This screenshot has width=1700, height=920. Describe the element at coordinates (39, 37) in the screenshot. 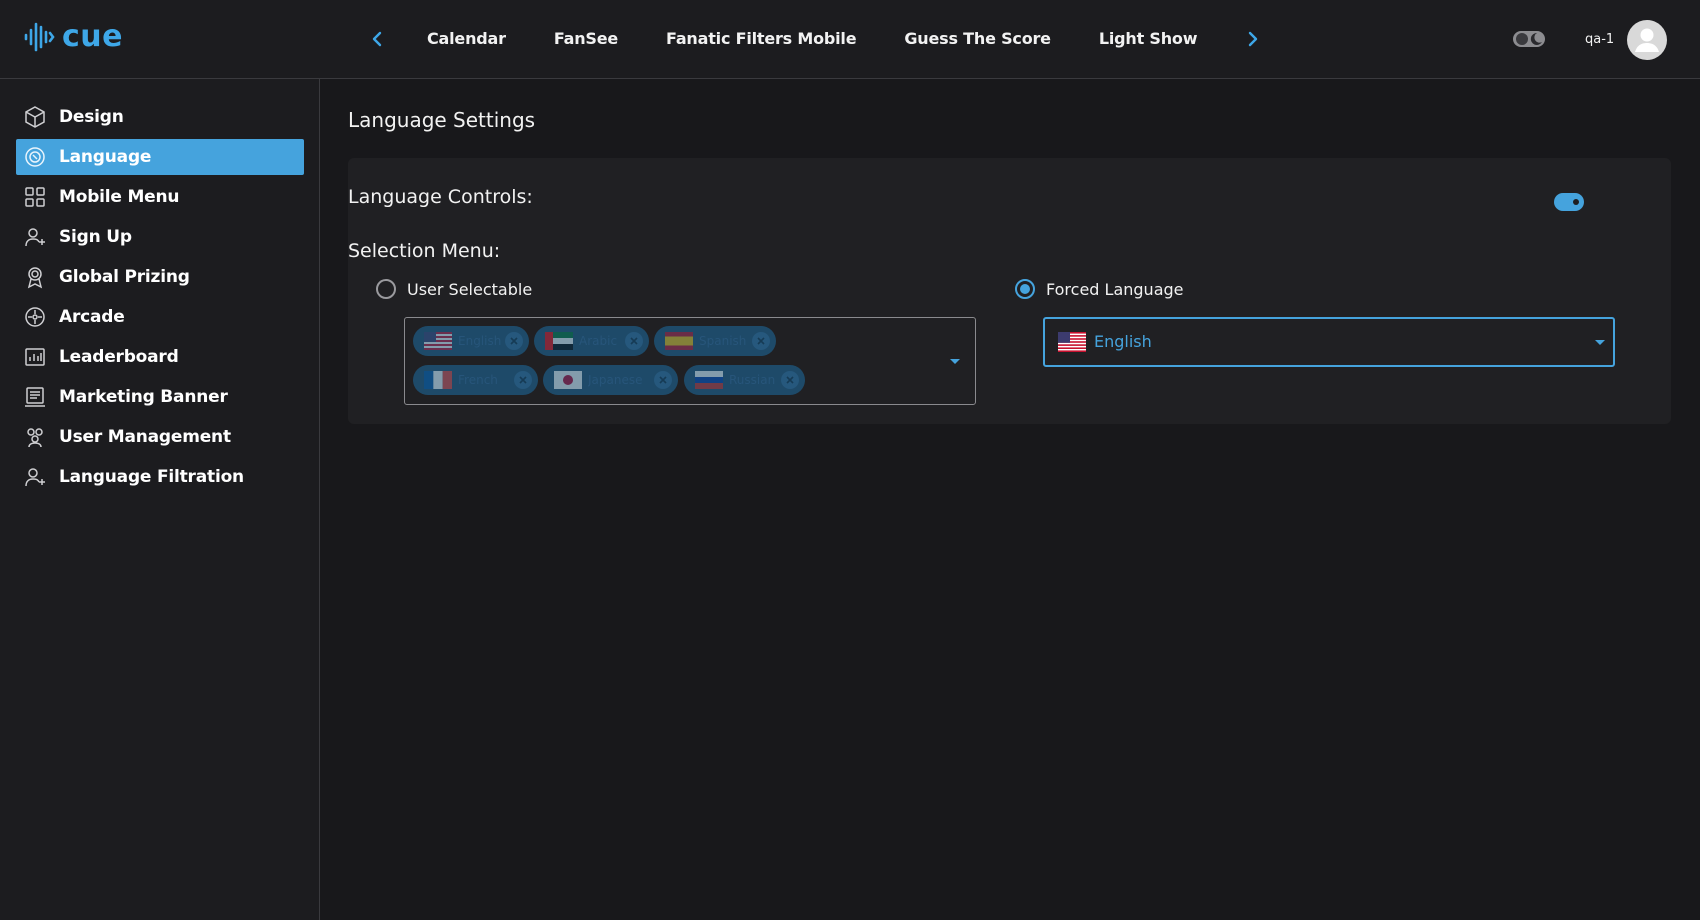

I see `cue-logo-icon` at that location.